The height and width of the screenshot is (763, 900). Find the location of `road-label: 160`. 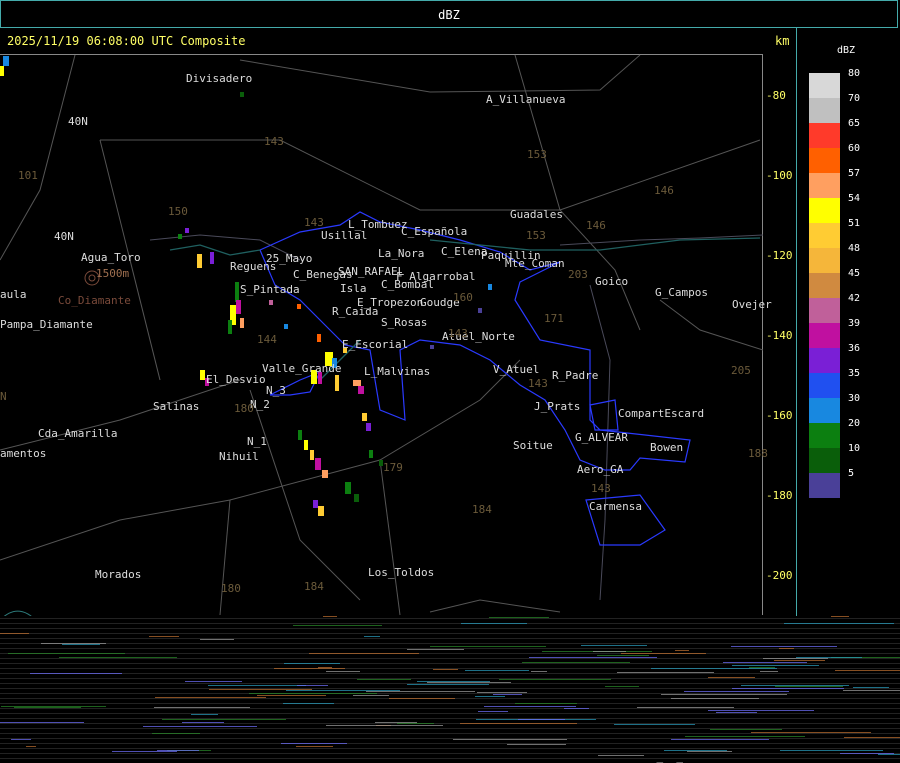

road-label: 160 is located at coordinates (463, 297).